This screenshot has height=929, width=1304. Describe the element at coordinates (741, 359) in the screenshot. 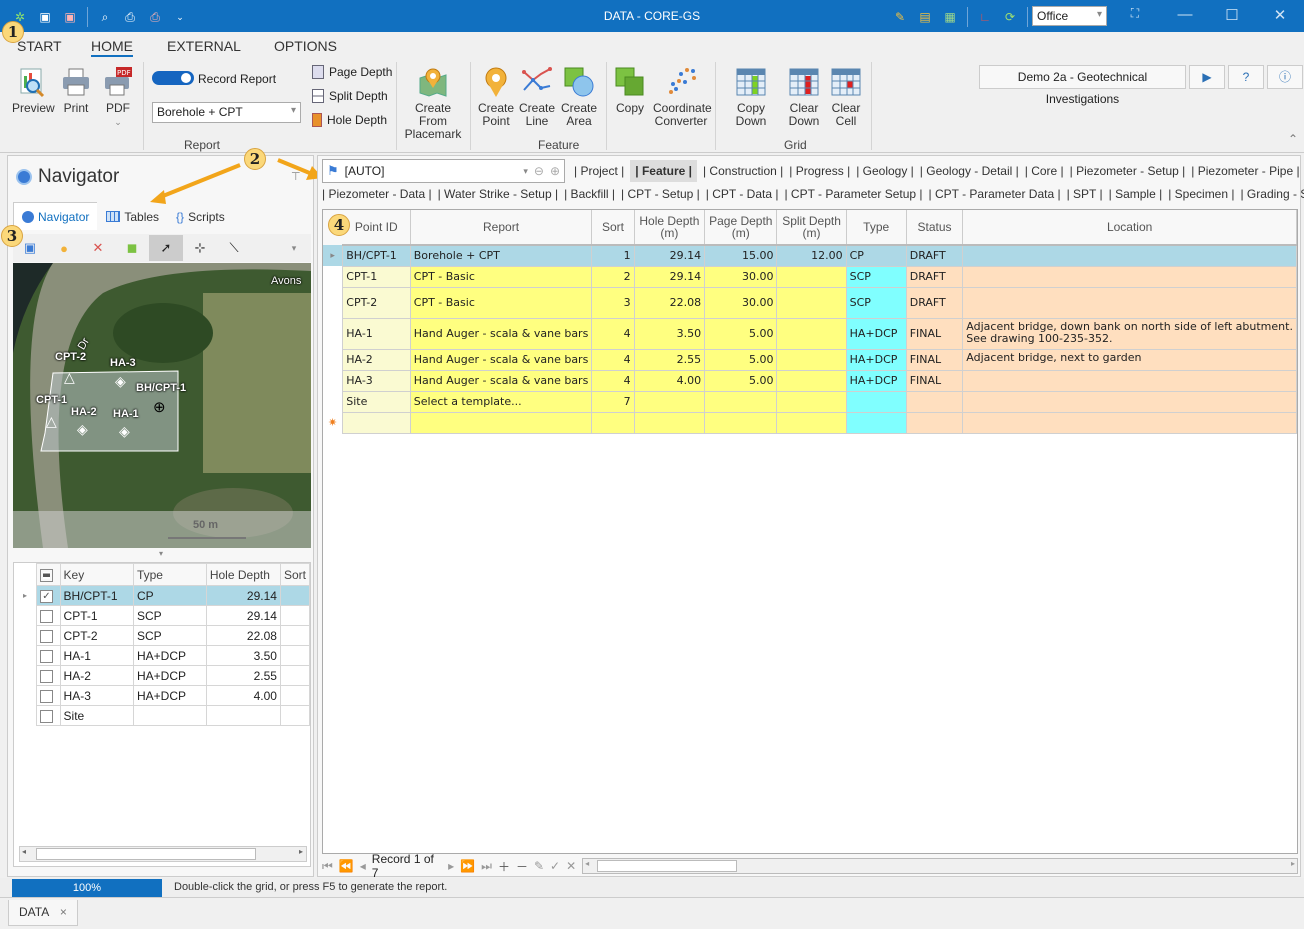

I see `page-depth-cell: 5.00` at that location.